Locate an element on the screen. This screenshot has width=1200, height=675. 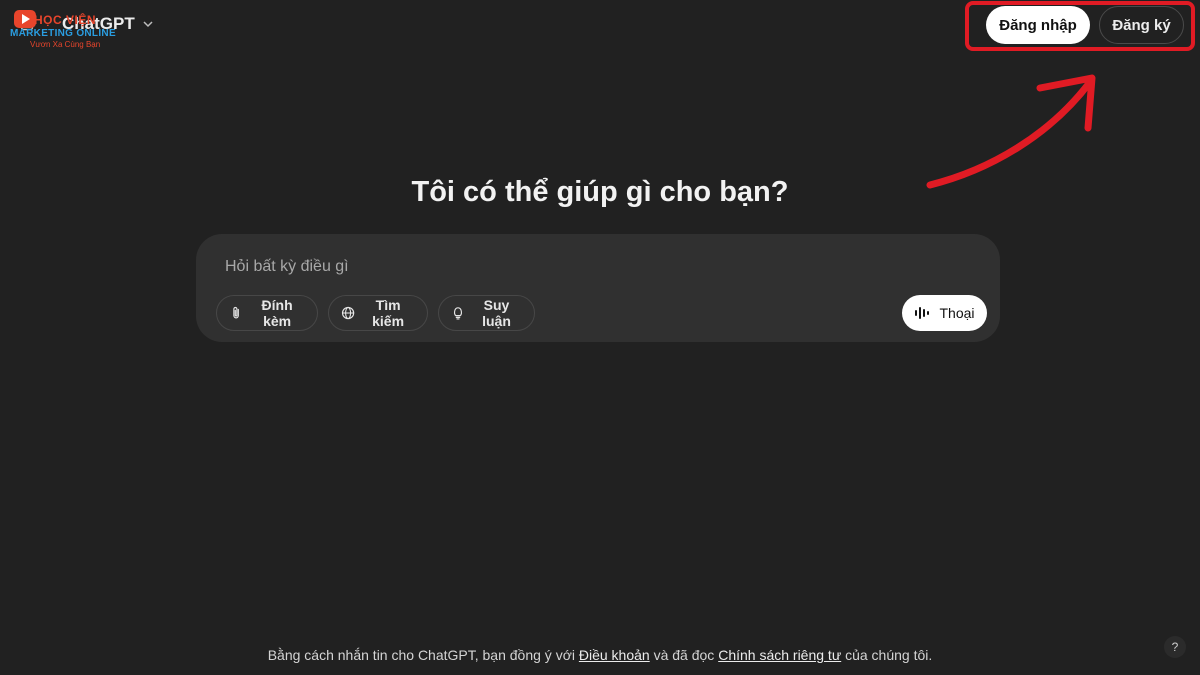
privacy-link: Chính sách riêng tư is located at coordinates (779, 655).